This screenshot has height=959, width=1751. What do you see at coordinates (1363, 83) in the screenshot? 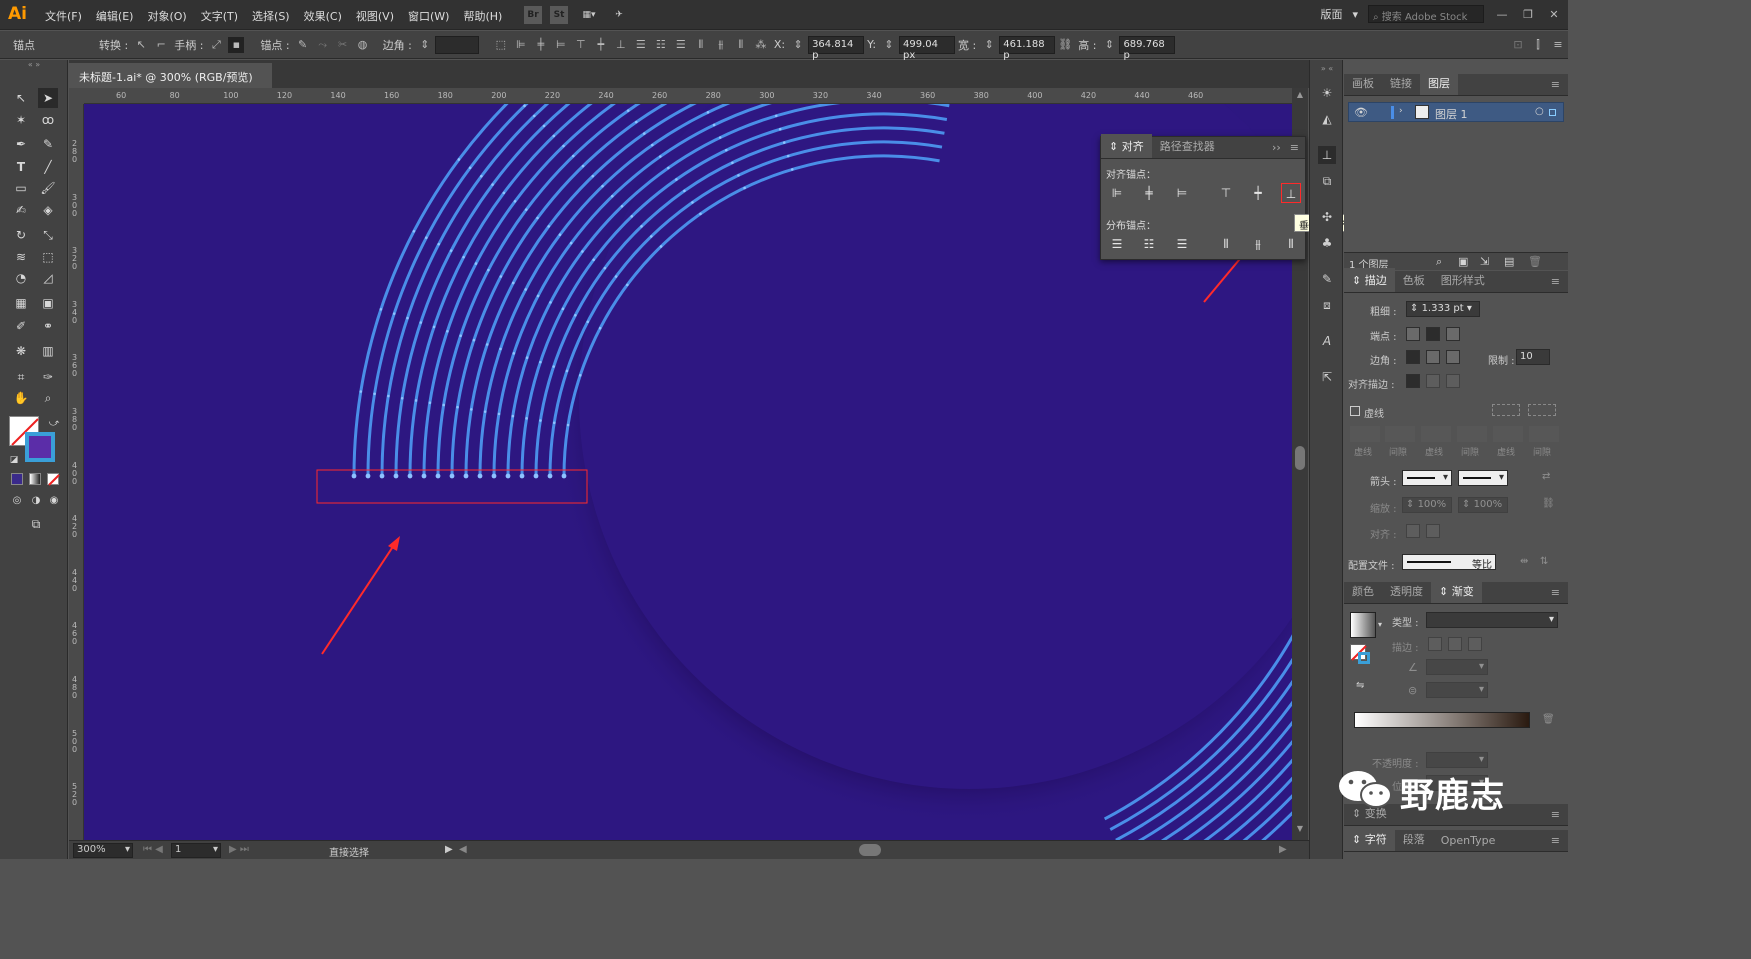
I see `tab-artboards: 画板` at bounding box center [1363, 83].